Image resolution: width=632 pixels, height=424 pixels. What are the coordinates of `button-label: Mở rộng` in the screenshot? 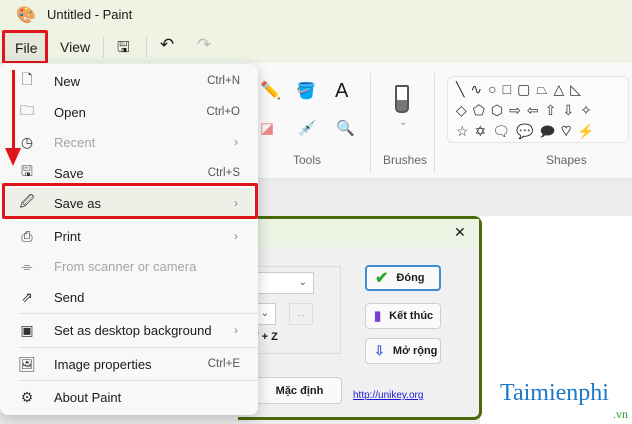 It's located at (415, 351).